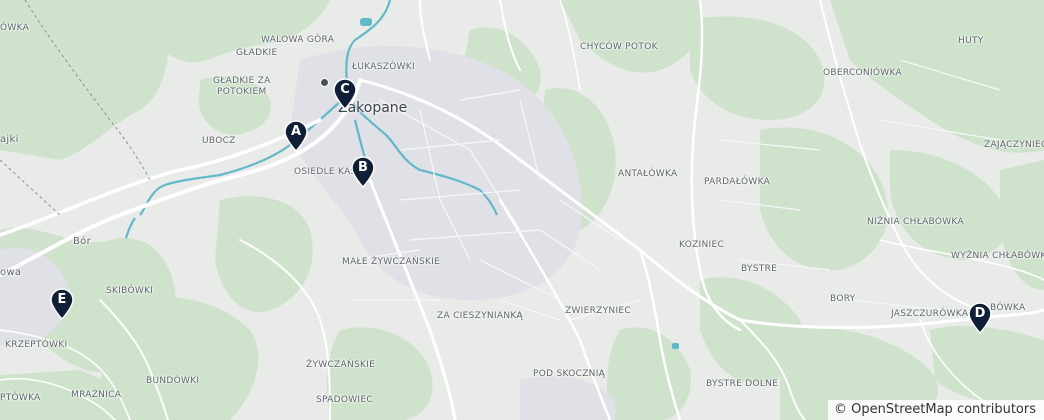 This screenshot has height=420, width=1044. Describe the element at coordinates (242, 86) in the screenshot. I see `place-label-gladkie-za-potokiem: GŁADKIE ZA POTOKIEM` at that location.